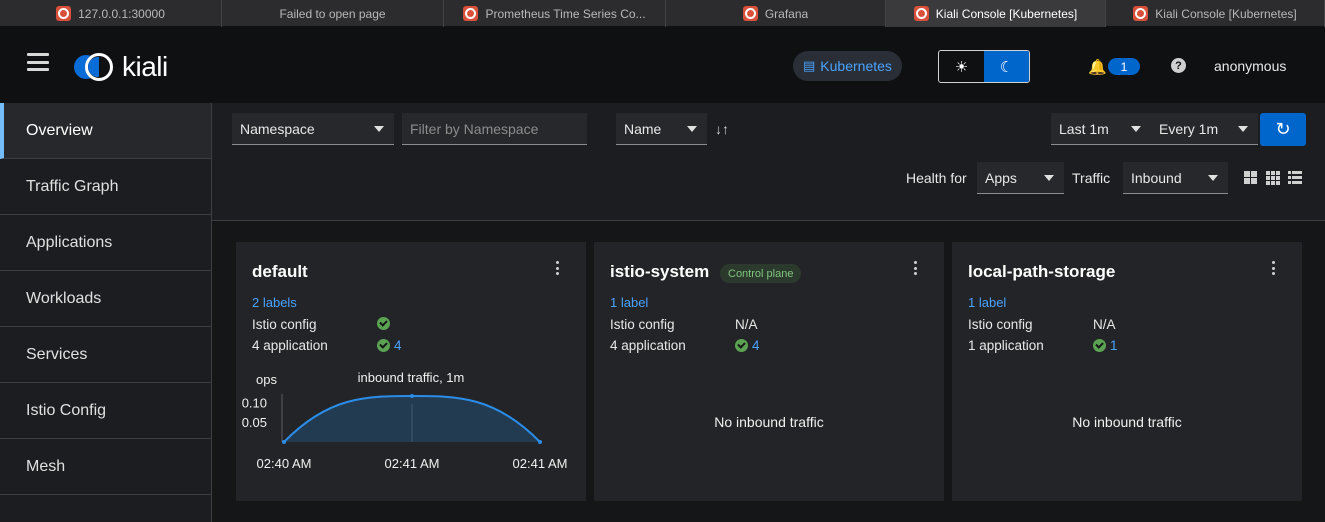  I want to click on istio-config-status, so click(383, 323).